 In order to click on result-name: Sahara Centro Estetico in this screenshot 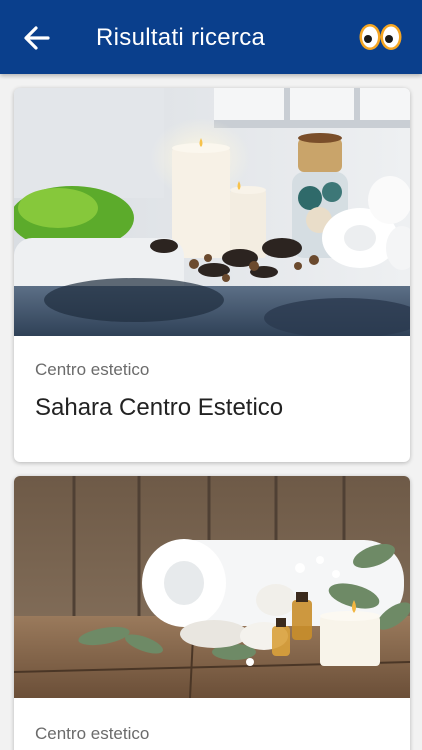, I will do `click(159, 407)`.